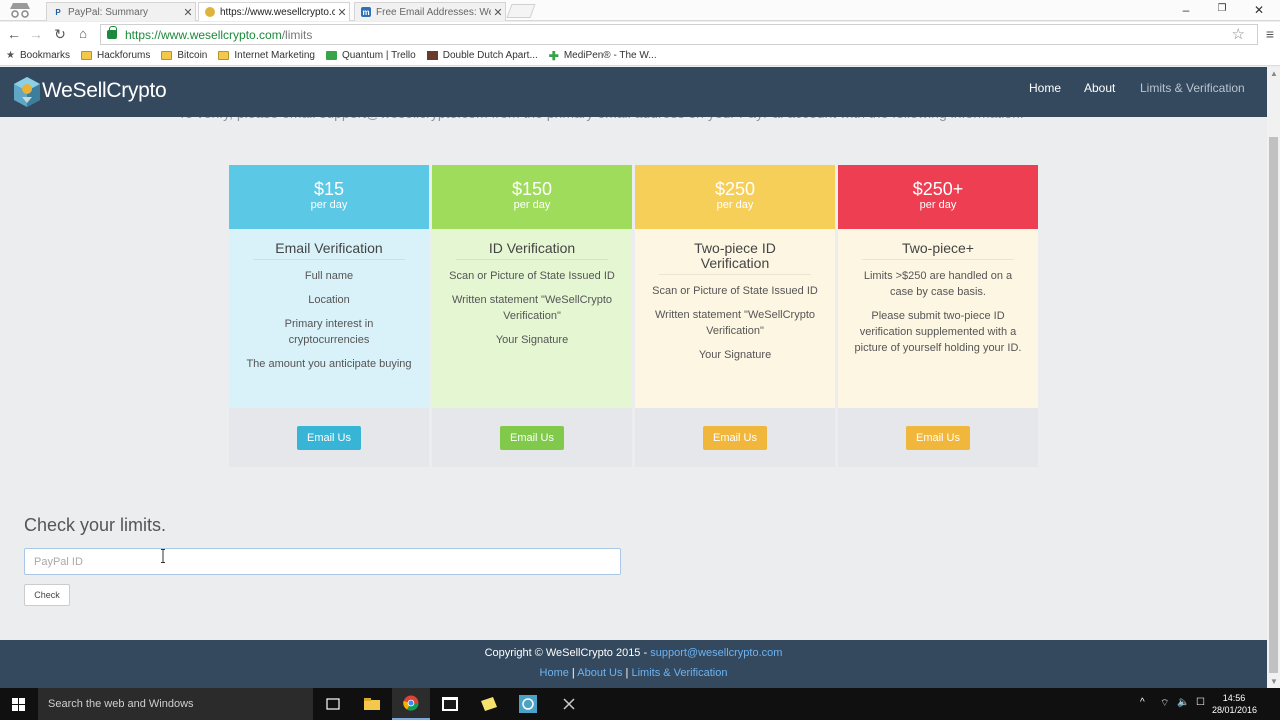 This screenshot has width=1280, height=720. I want to click on star-icon: ★, so click(10, 55).